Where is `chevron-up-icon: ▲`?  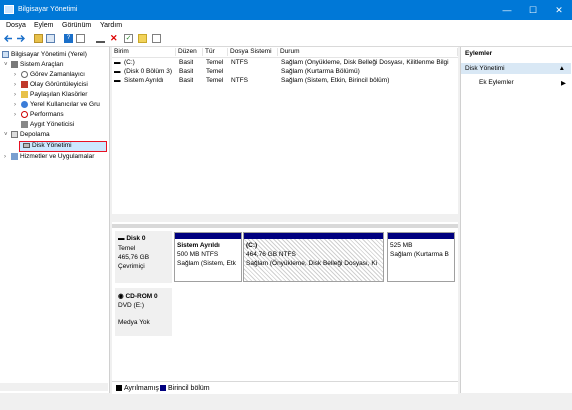 chevron-up-icon: ▲ is located at coordinates (562, 68).